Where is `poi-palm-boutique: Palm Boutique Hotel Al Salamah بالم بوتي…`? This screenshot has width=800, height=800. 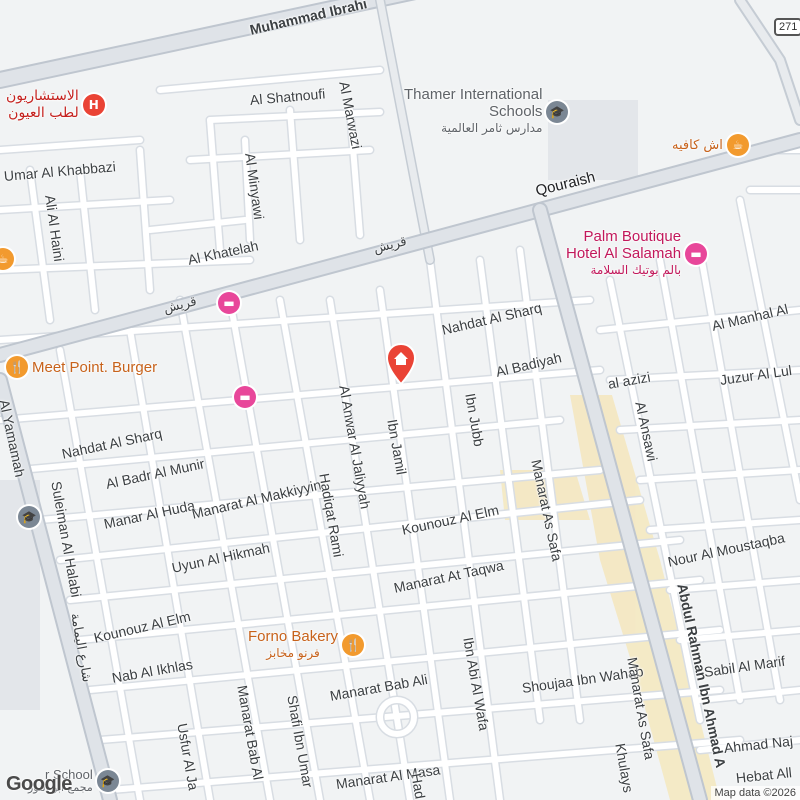 poi-palm-boutique: Palm Boutique Hotel Al Salamah بالم بوتي… is located at coordinates (637, 253).